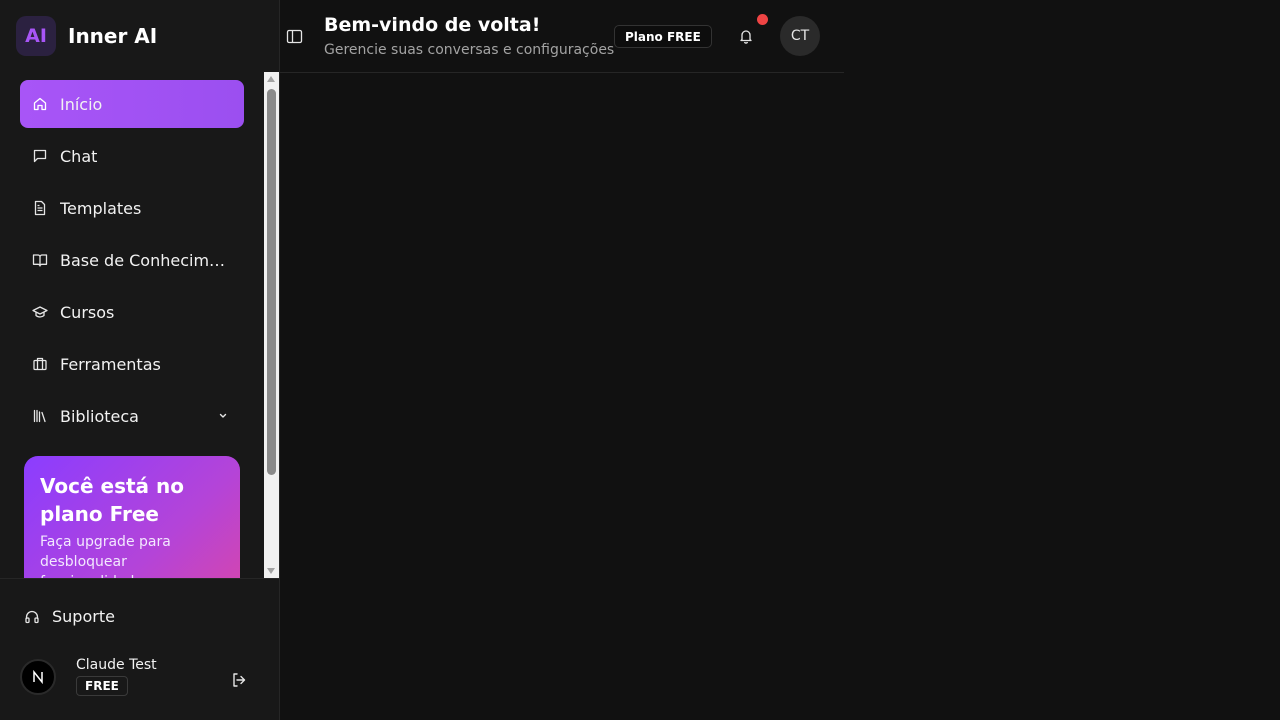 The width and height of the screenshot is (1280, 720). I want to click on notification-dot, so click(762, 19).